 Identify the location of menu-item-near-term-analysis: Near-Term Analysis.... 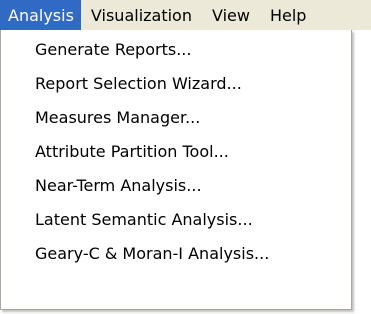
(176, 186).